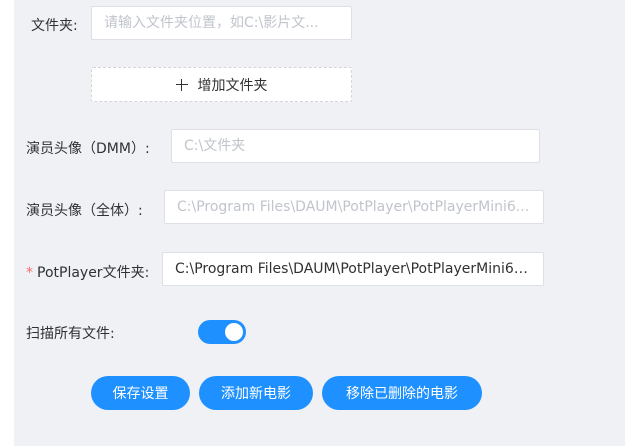  What do you see at coordinates (93, 273) in the screenshot?
I see `potplayer-label: PotPlayer文件夹:` at bounding box center [93, 273].